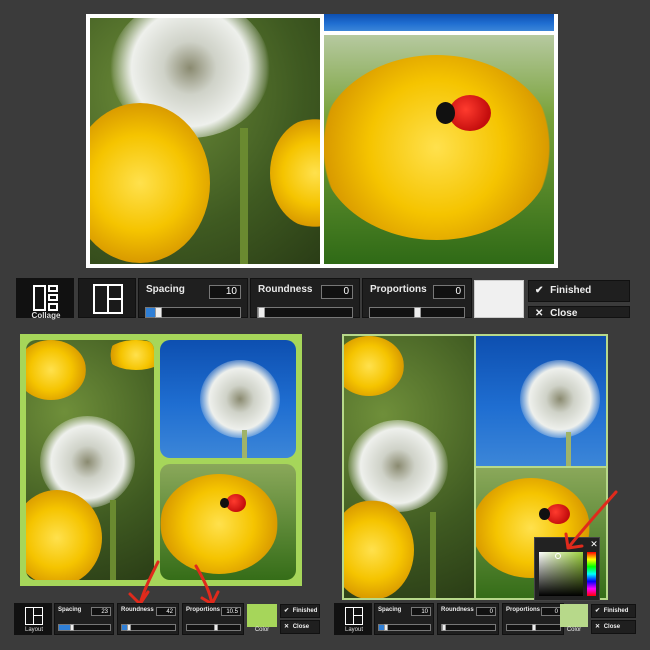 This screenshot has height=650, width=650. What do you see at coordinates (486, 611) in the screenshot?
I see `roundness-value-input: 0` at bounding box center [486, 611].